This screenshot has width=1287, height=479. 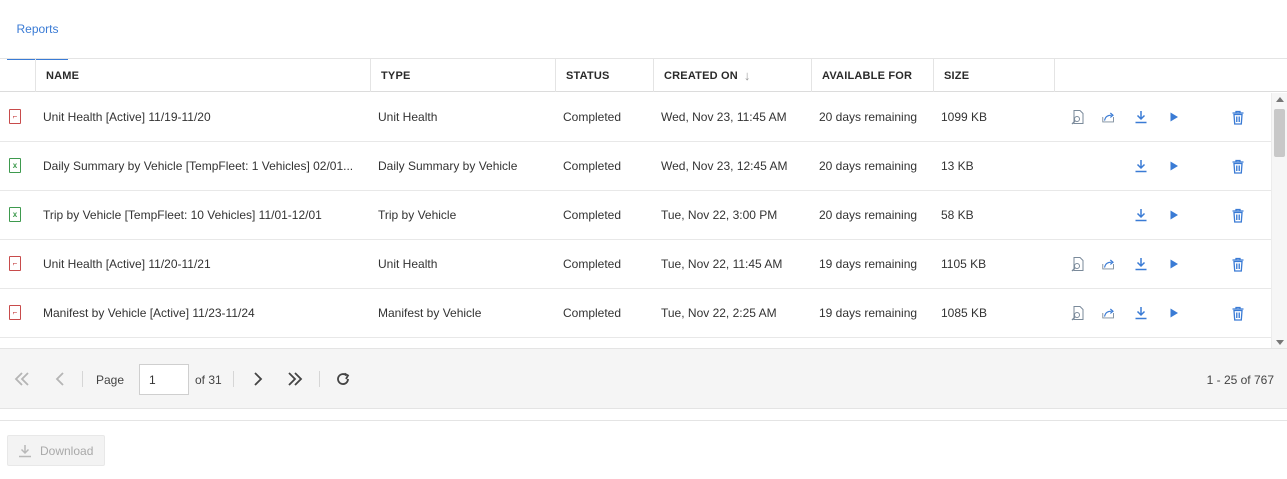 What do you see at coordinates (643, 420) in the screenshot?
I see `footer-divider` at bounding box center [643, 420].